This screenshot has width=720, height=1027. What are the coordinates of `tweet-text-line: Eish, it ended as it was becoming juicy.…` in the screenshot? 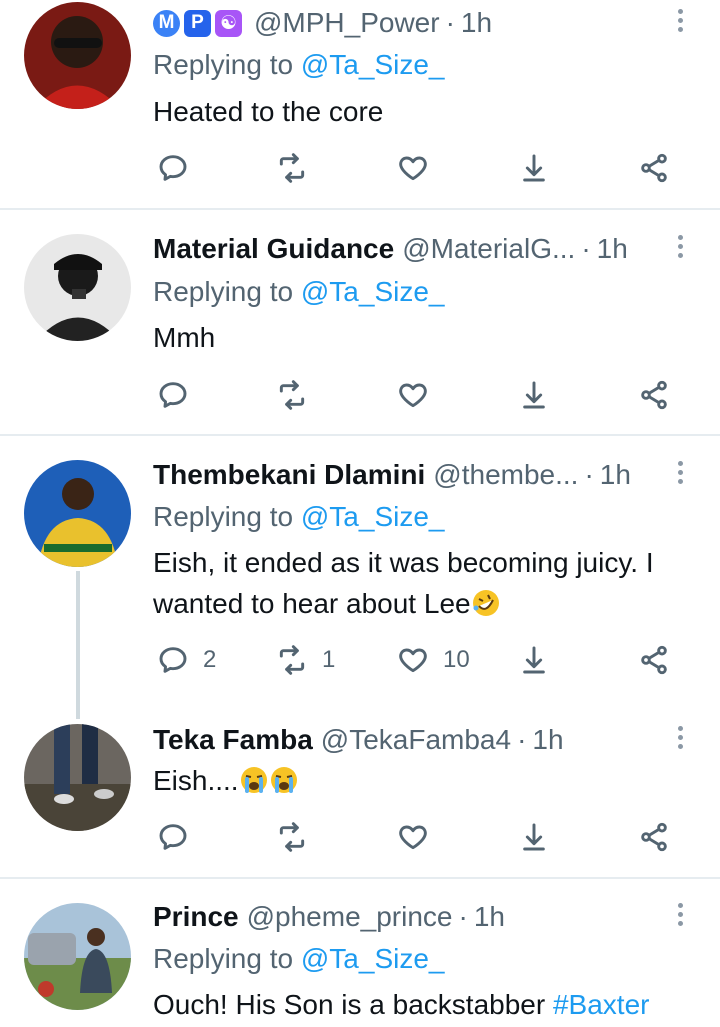 It's located at (403, 562).